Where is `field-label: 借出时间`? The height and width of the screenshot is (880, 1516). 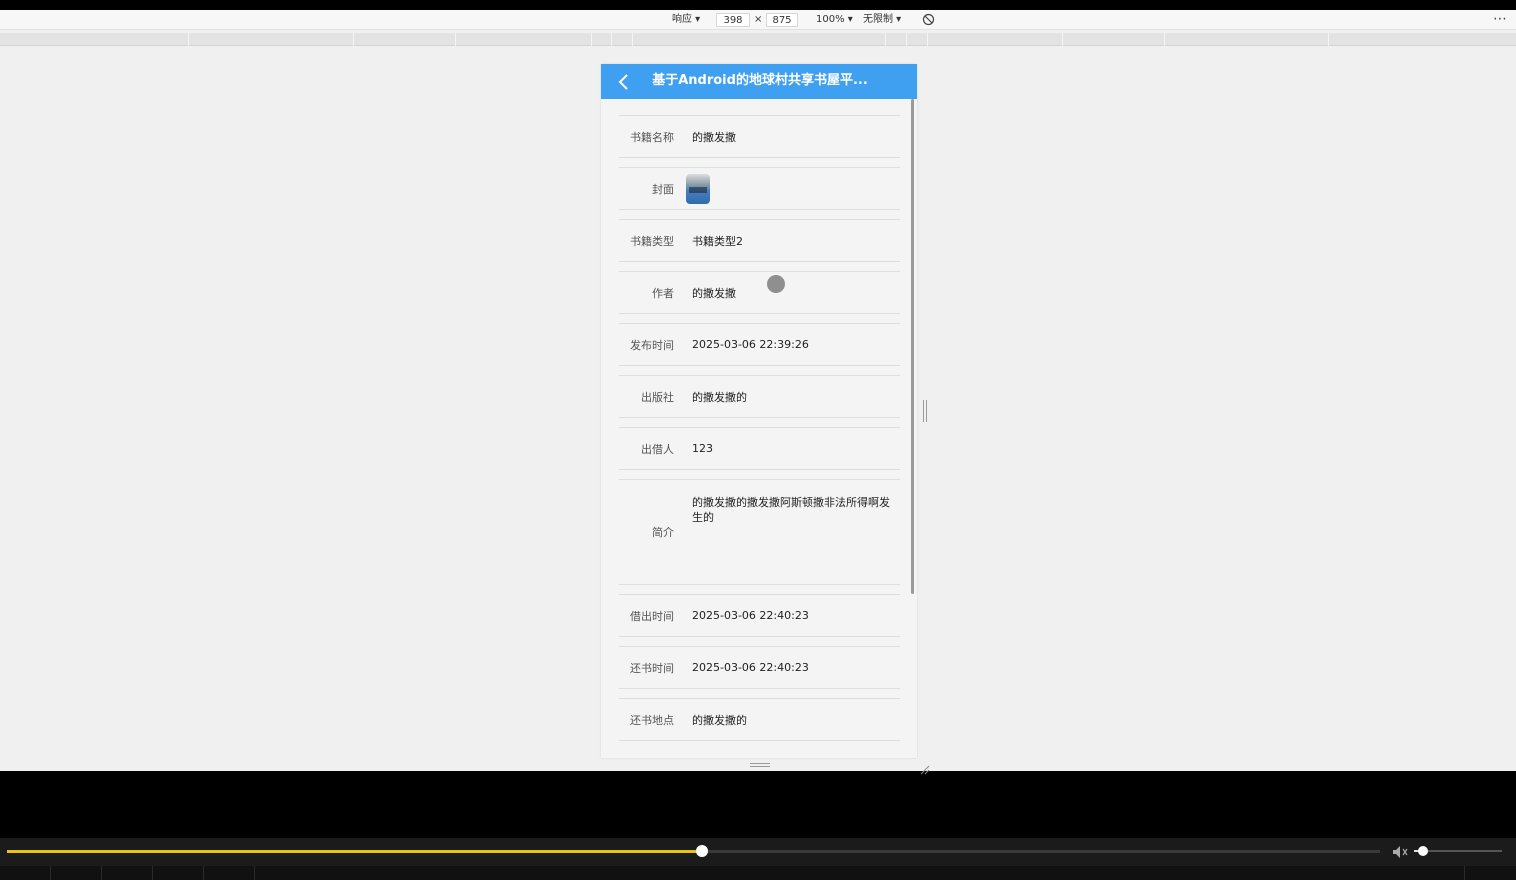 field-label: 借出时间 is located at coordinates (652, 616).